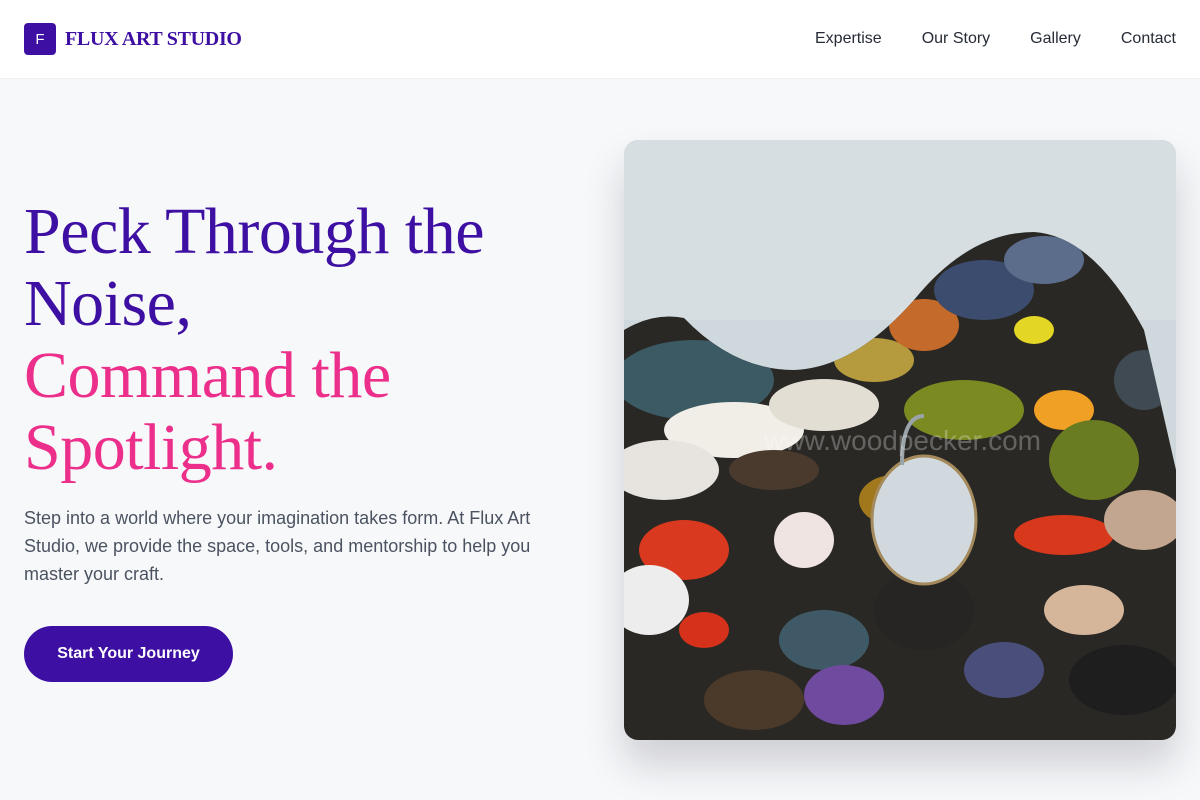 This screenshot has width=1200, height=800. I want to click on headline-line-1: Peck Through the, so click(254, 231).